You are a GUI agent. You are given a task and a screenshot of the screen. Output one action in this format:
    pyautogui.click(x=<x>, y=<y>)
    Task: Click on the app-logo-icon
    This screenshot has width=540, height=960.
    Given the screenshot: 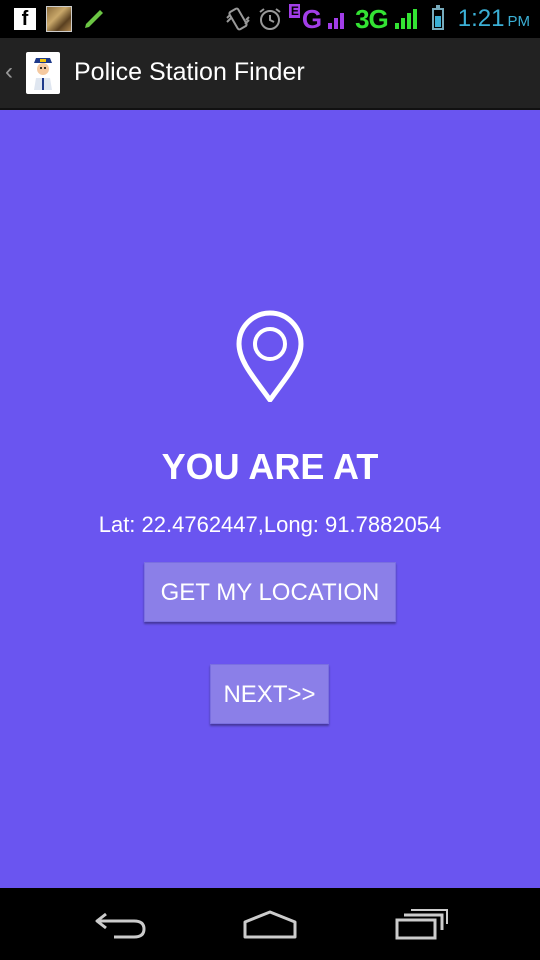 What is the action you would take?
    pyautogui.click(x=43, y=73)
    